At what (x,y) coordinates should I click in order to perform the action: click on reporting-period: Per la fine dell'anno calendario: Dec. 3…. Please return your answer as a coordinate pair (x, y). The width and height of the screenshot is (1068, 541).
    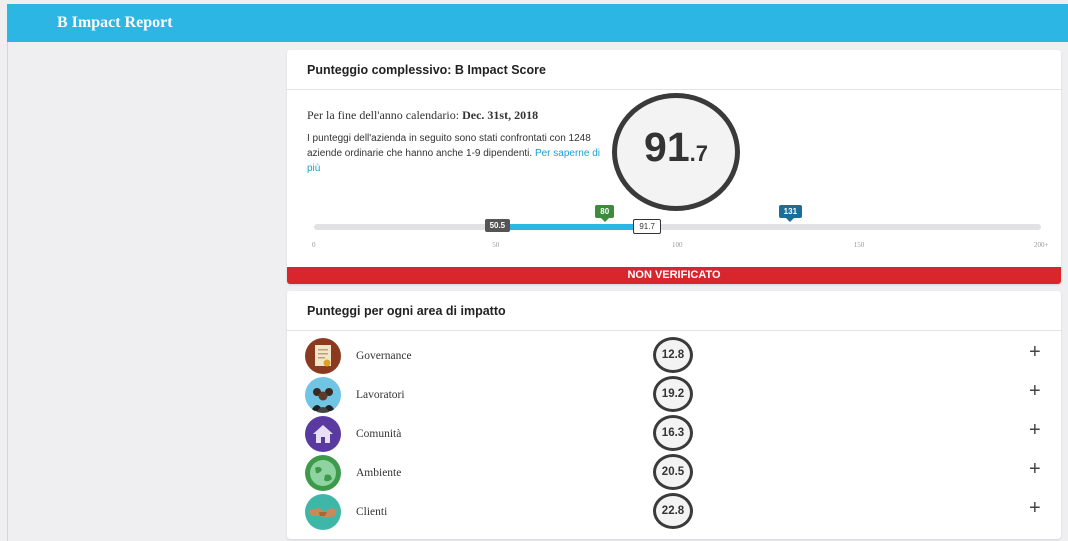
    Looking at the image, I should click on (422, 115).